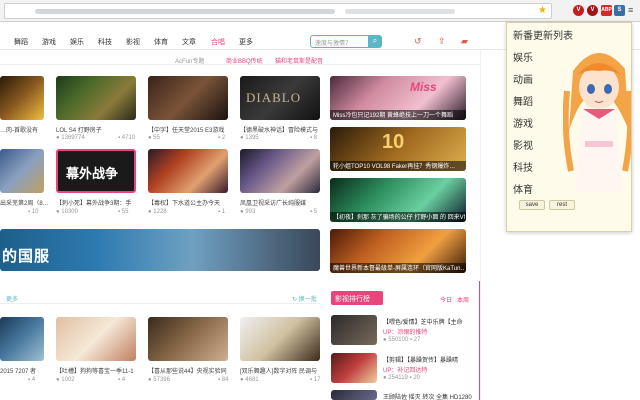 The width and height of the screenshot is (640, 400). What do you see at coordinates (105, 42) in the screenshot?
I see `nav-item-tech: 科技` at bounding box center [105, 42].